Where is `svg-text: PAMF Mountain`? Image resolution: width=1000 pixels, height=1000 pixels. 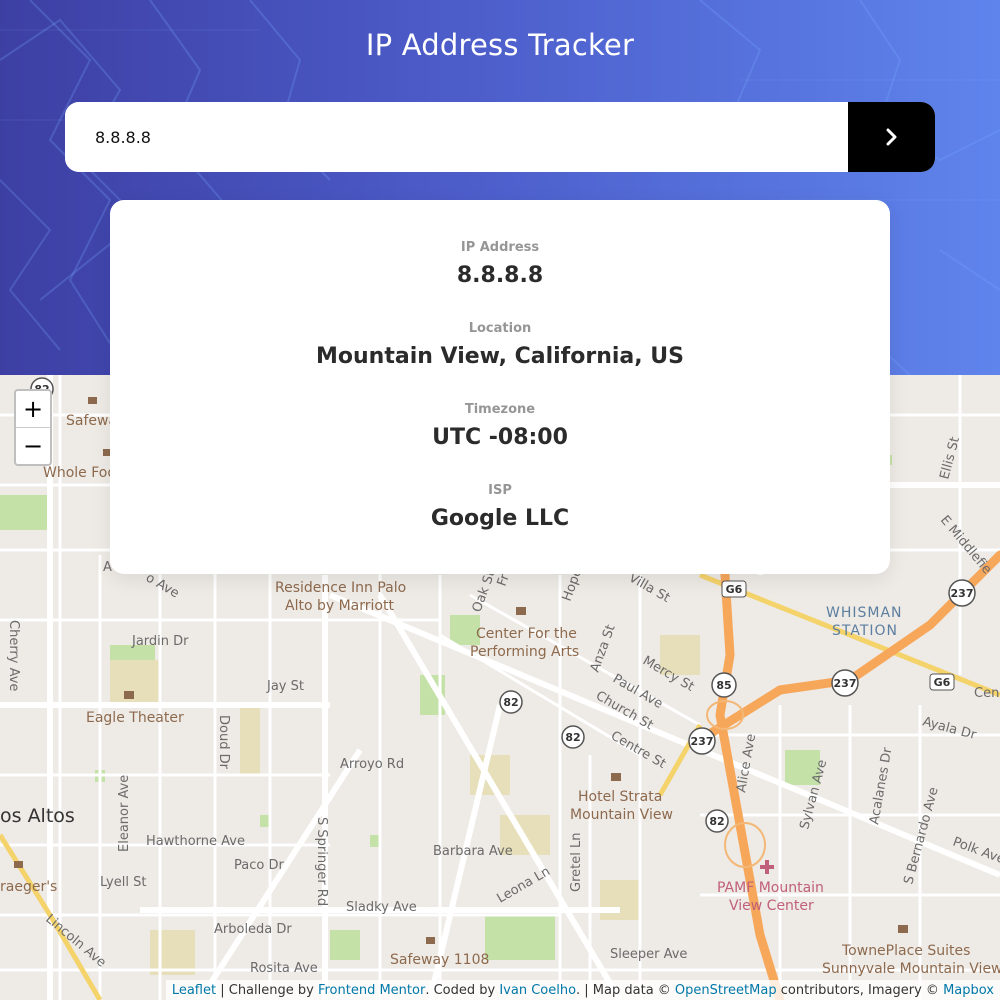 svg-text: PAMF Mountain is located at coordinates (770, 888).